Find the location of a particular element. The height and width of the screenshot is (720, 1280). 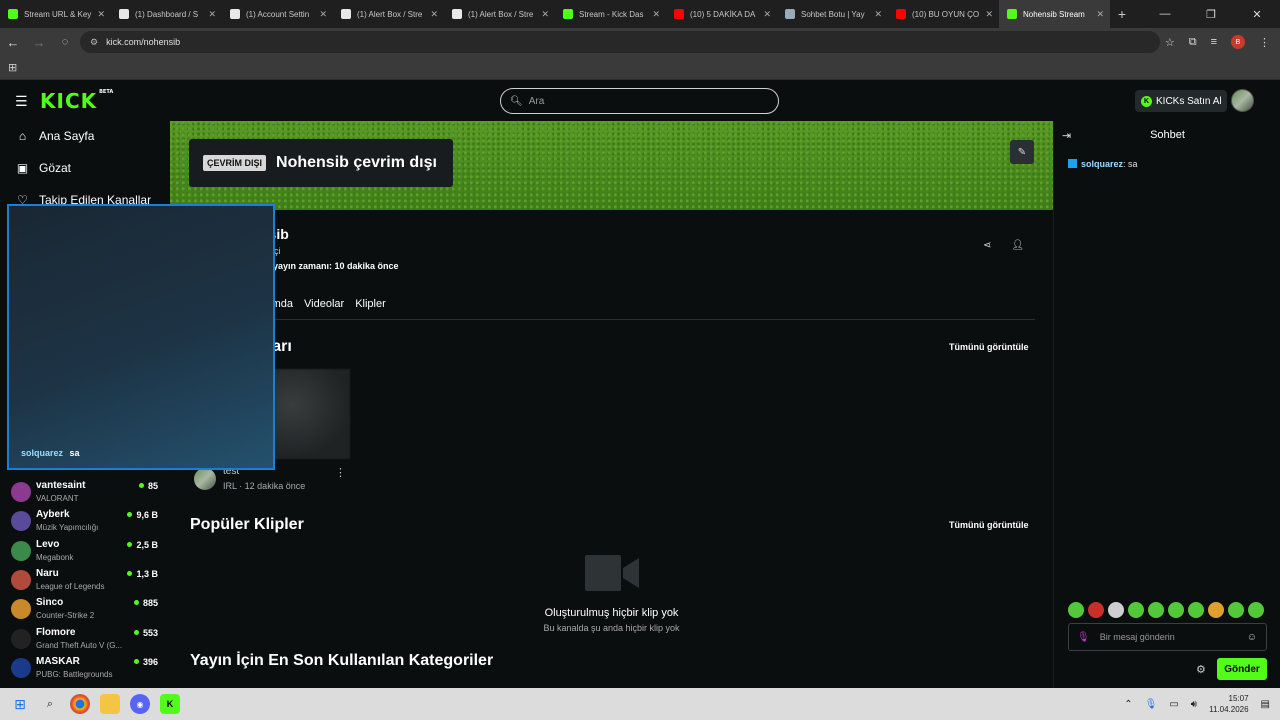

emoji-icon: ☺ is located at coordinates (1252, 637).